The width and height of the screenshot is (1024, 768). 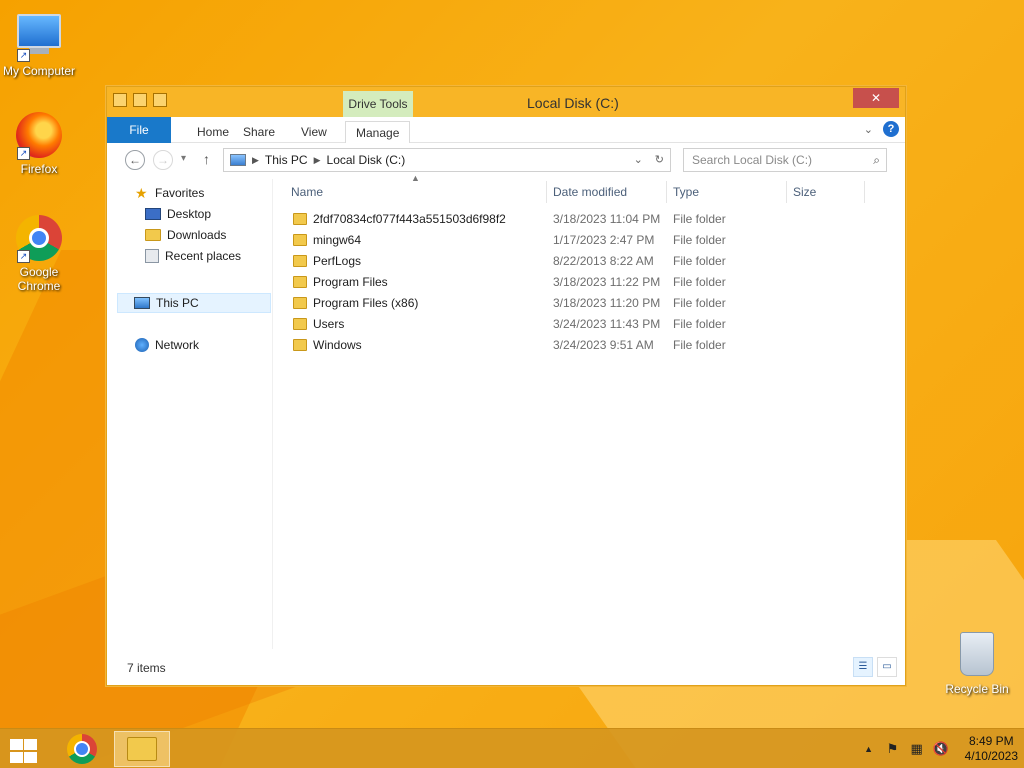 I want to click on breadcrumb-local-disk: Local Disk (C:), so click(x=366, y=160).